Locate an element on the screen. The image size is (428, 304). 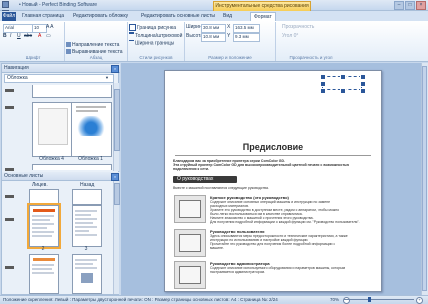
transparency-button: Прозрачность is located at coordinates (298, 27).